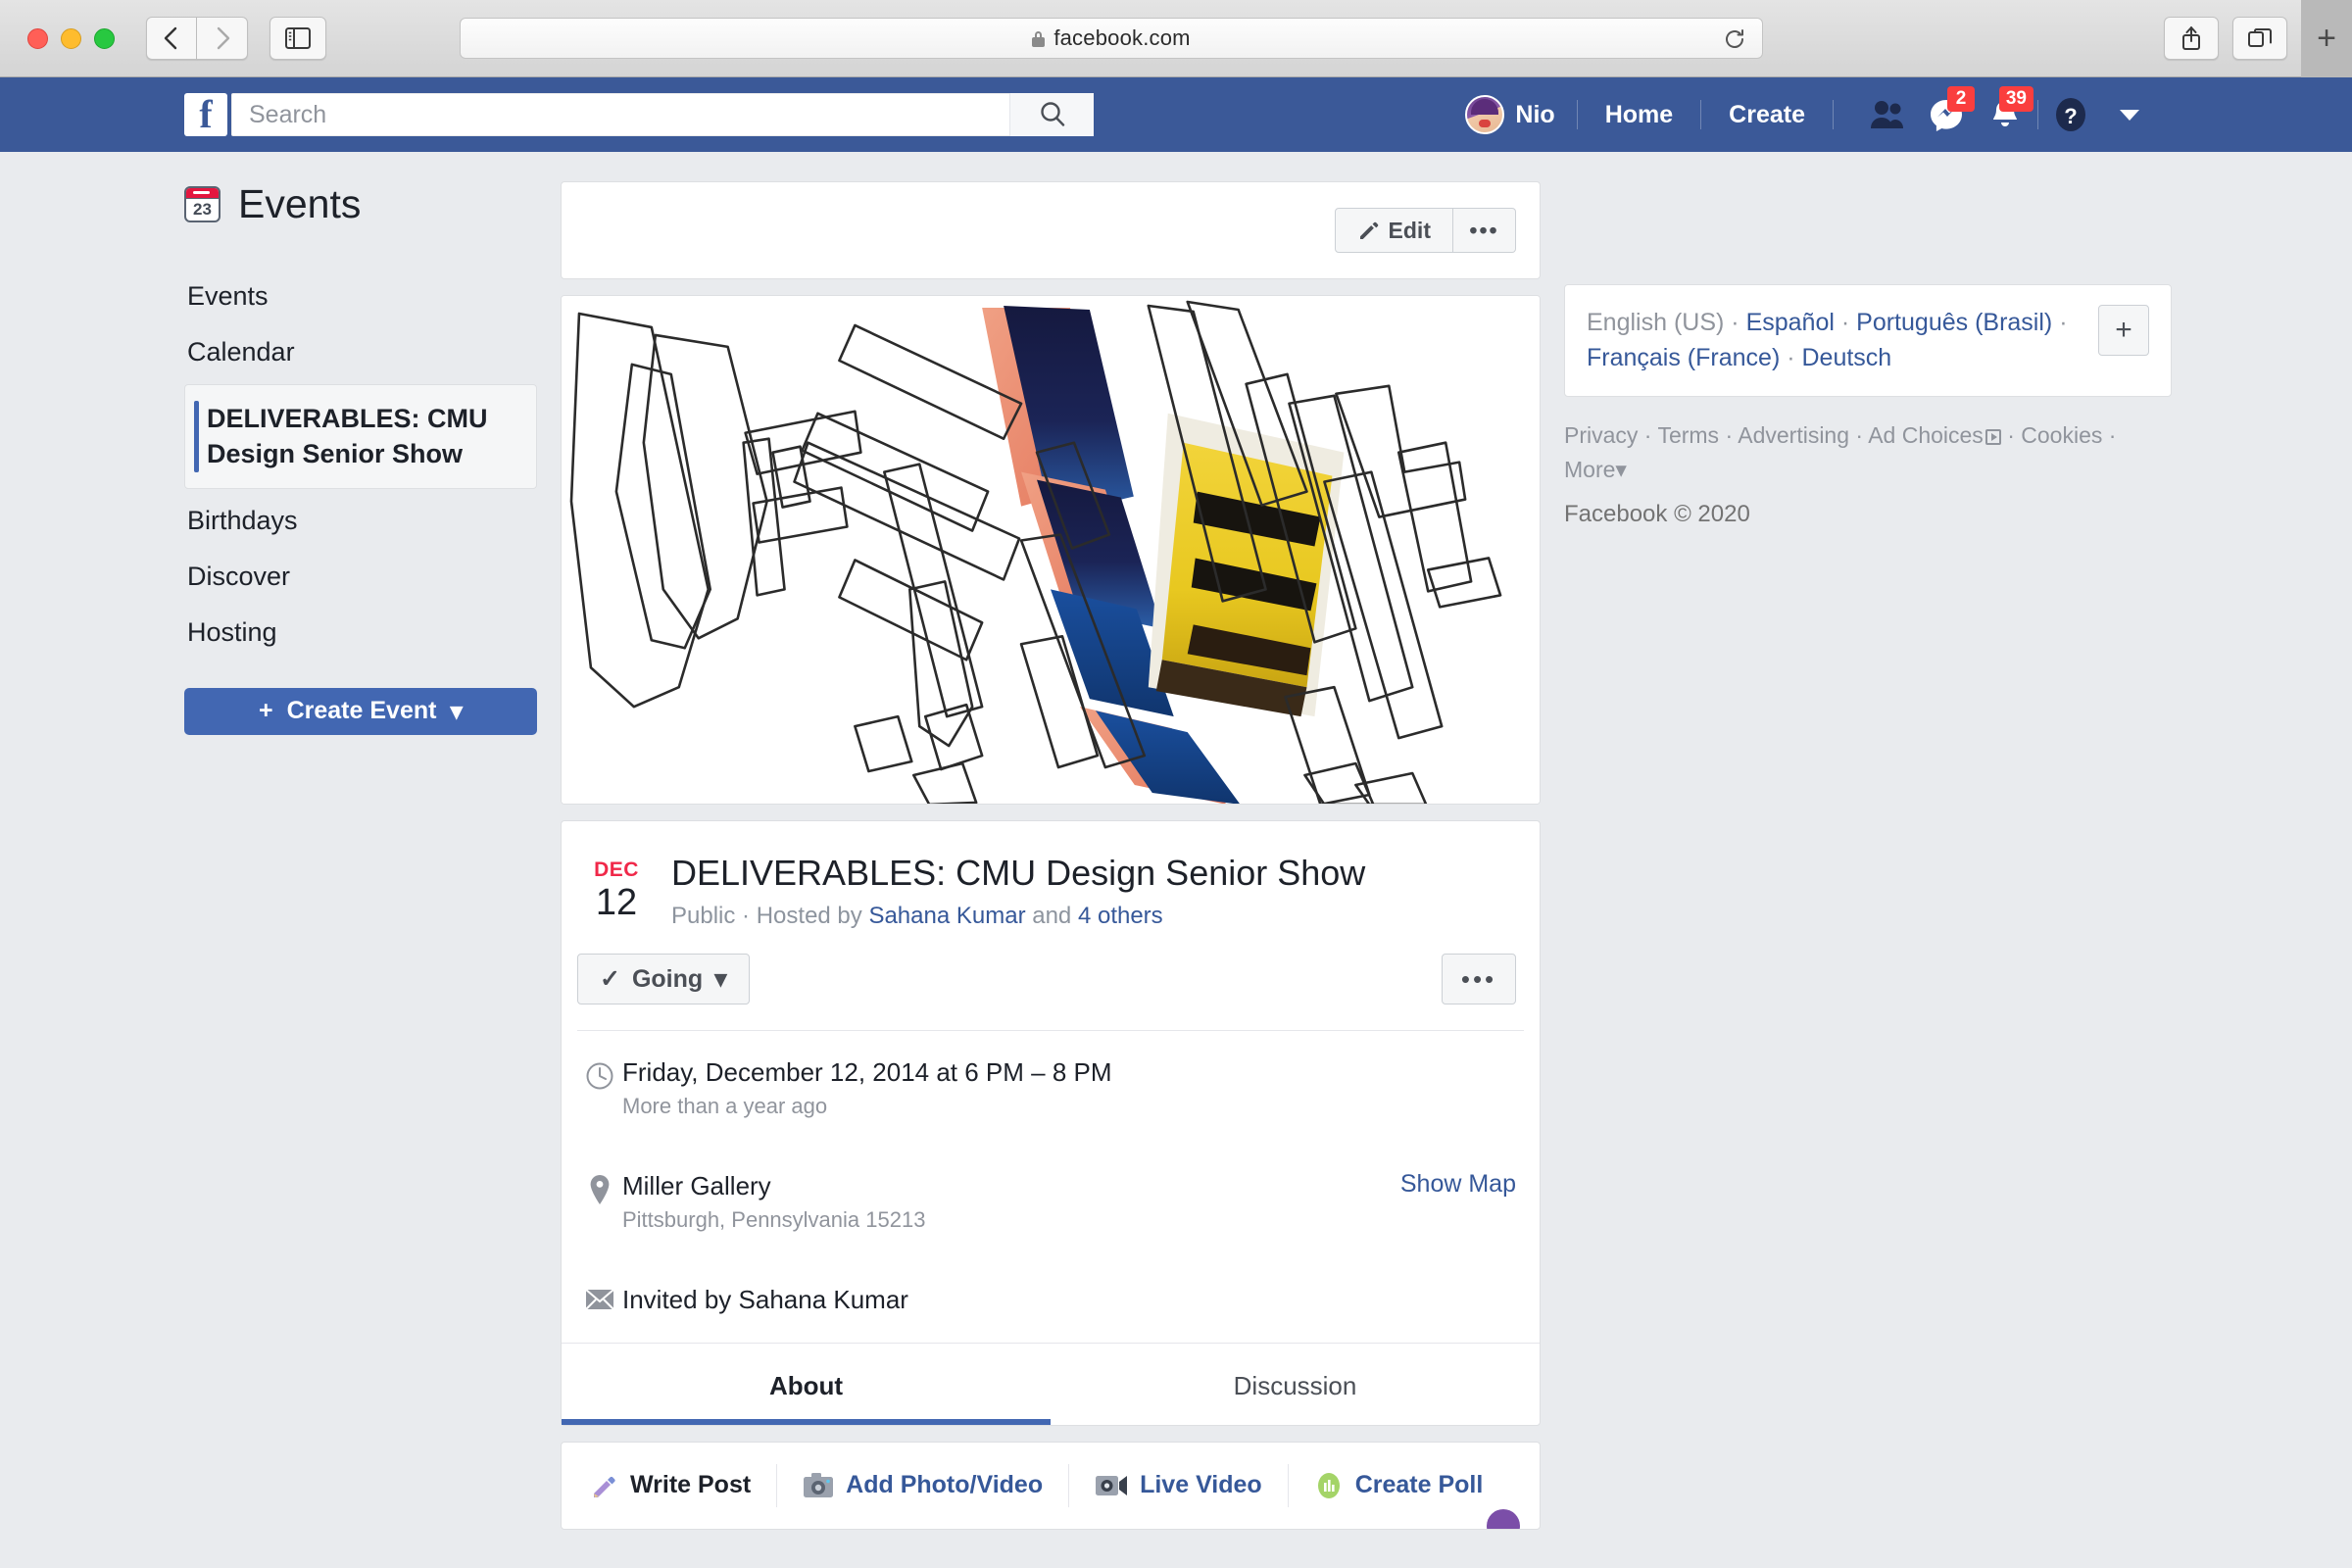 The image size is (2352, 1568). What do you see at coordinates (1954, 322) in the screenshot?
I see `language-pt: Português (Brasil)` at bounding box center [1954, 322].